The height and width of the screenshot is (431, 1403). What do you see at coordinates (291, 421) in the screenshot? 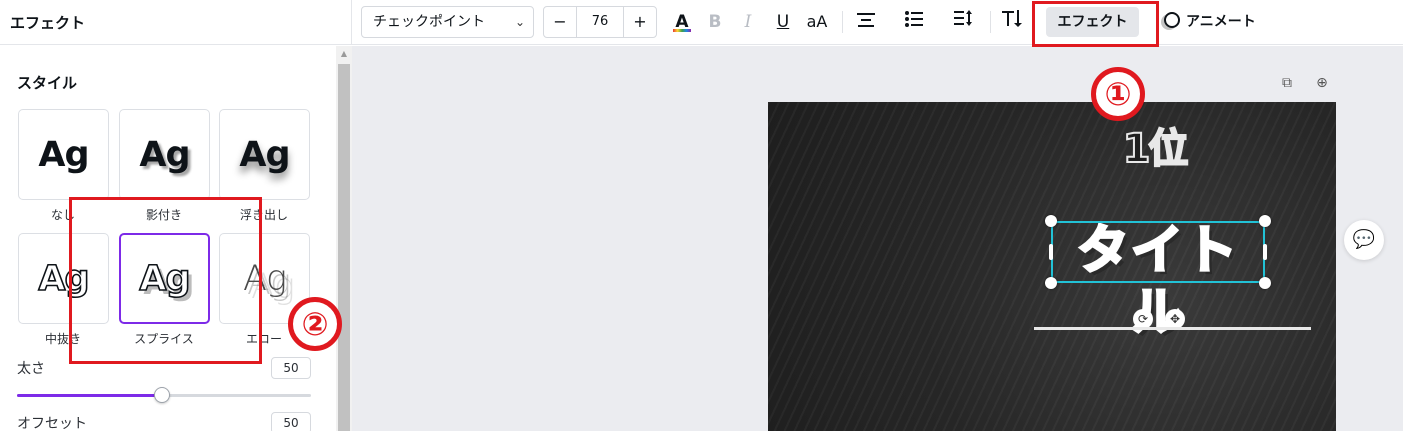
I see `offset-value-input: 50` at bounding box center [291, 421].